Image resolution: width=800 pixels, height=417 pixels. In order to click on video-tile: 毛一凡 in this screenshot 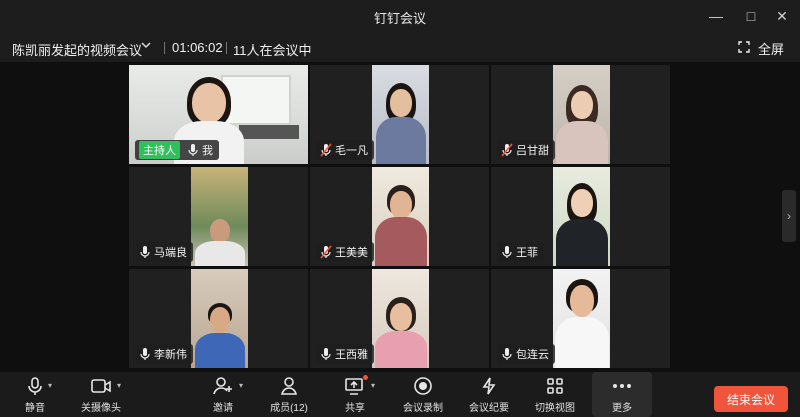, I will do `click(399, 114)`.